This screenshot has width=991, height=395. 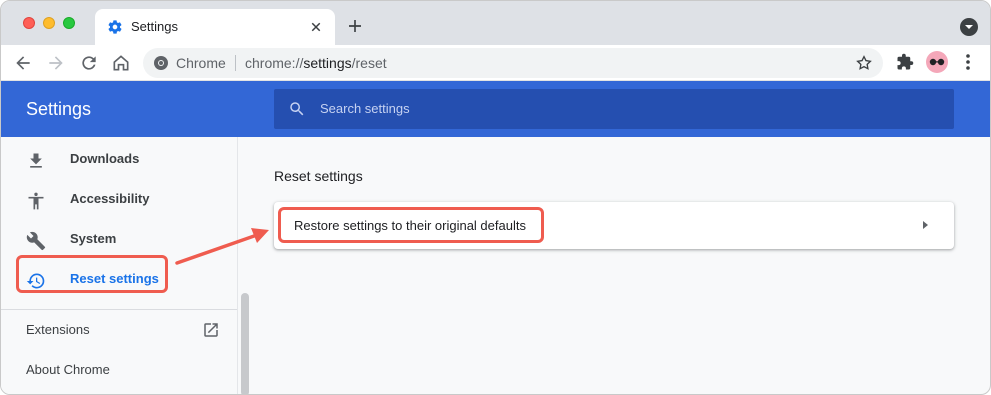 What do you see at coordinates (274, 63) in the screenshot?
I see `url-prefix: chrome://` at bounding box center [274, 63].